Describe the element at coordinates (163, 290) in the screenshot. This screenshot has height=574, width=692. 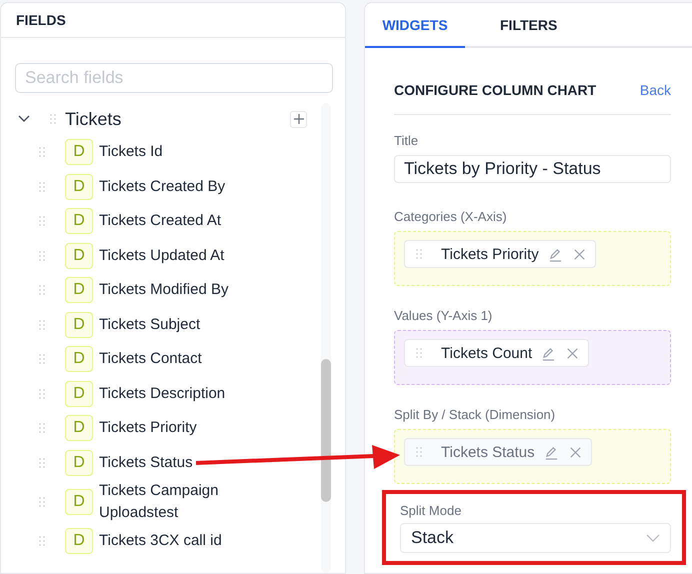
I see `field-item: Tickets Modified By` at that location.